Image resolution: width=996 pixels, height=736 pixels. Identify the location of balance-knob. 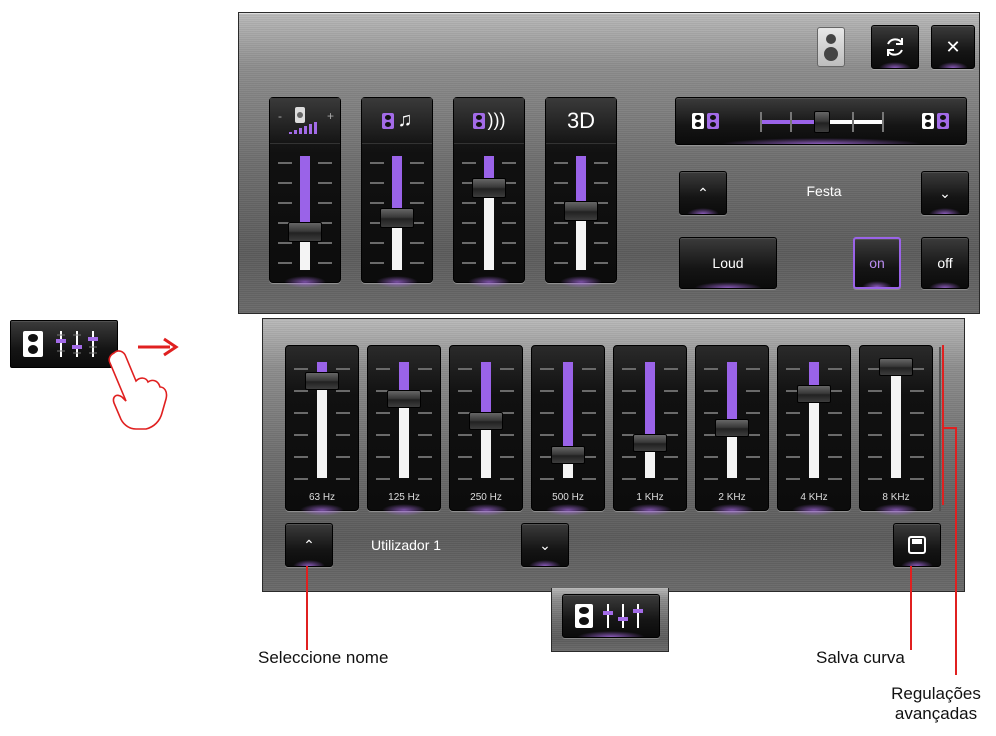
(822, 122).